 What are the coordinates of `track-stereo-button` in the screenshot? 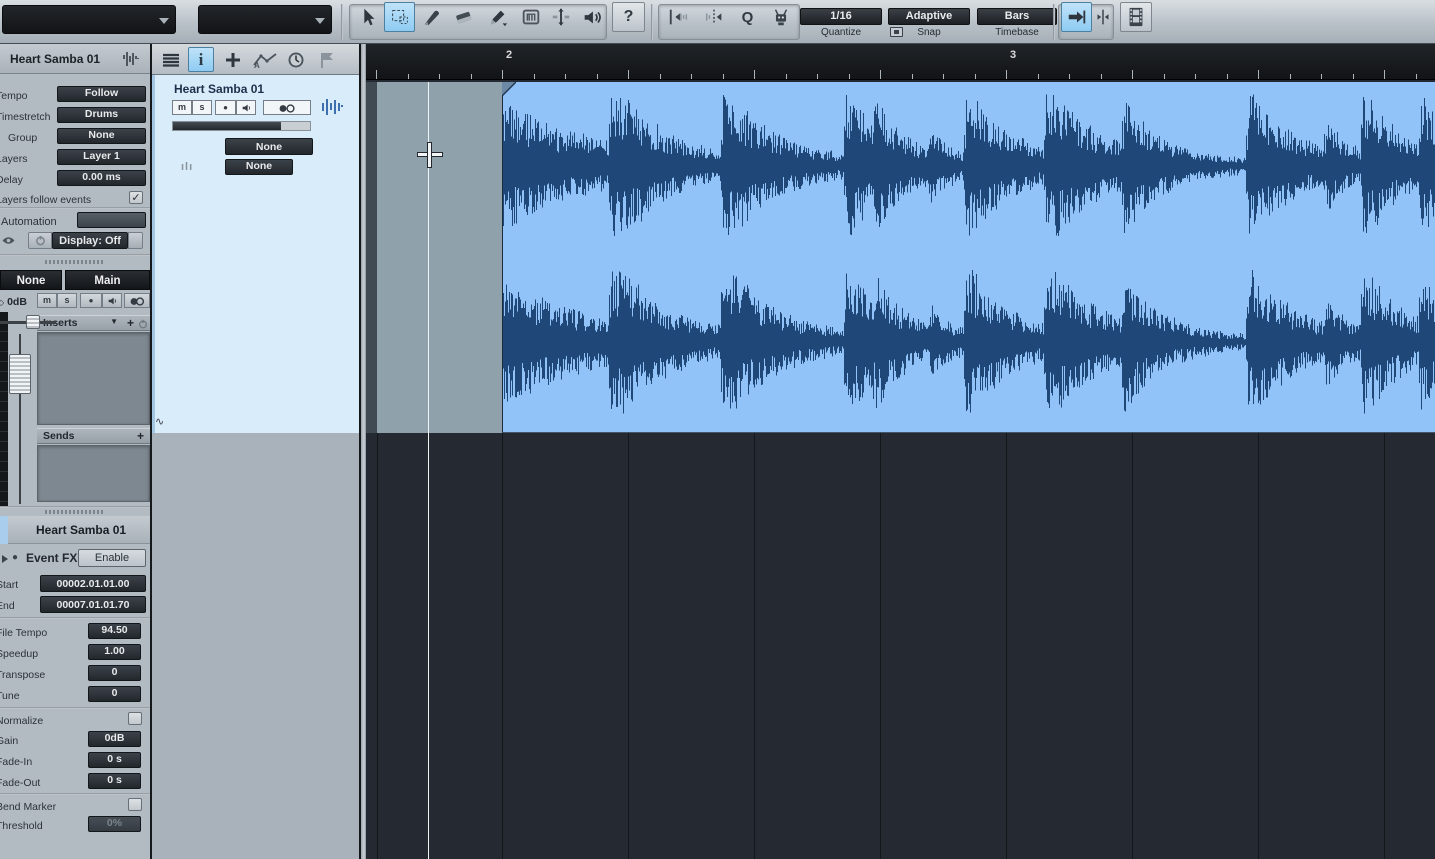 It's located at (287, 107).